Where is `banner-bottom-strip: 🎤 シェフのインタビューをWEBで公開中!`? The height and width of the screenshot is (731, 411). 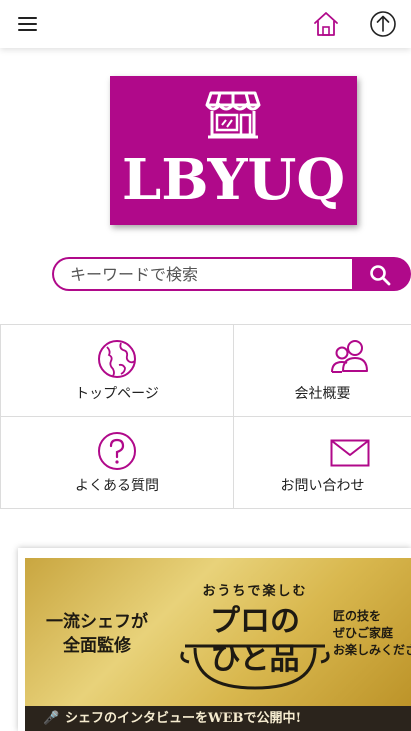 banner-bottom-strip: 🎤 シェフのインタビューをWEBで公開中! is located at coordinates (218, 718).